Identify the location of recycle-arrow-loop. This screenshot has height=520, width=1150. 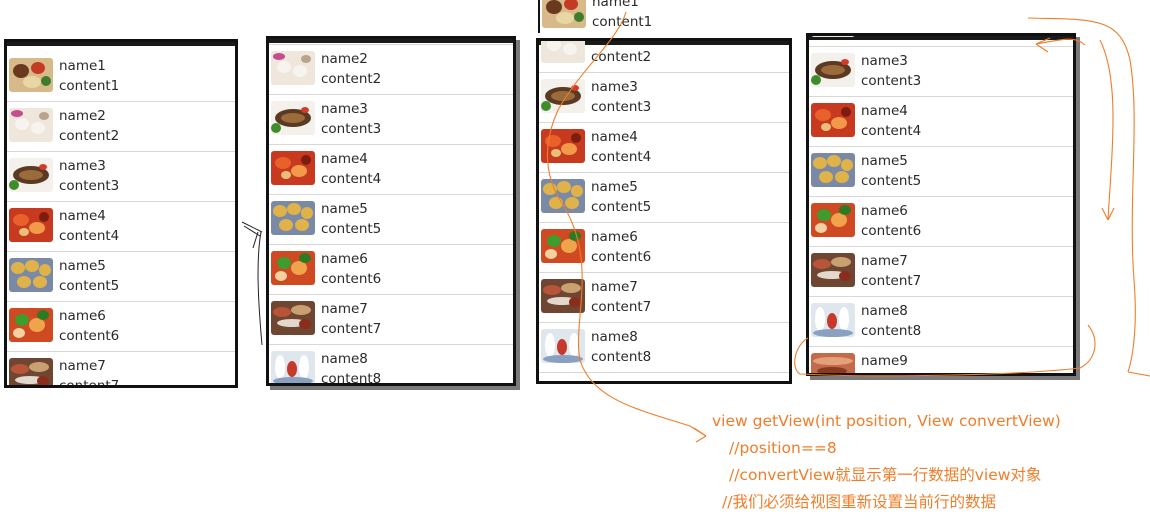
(1081, 195).